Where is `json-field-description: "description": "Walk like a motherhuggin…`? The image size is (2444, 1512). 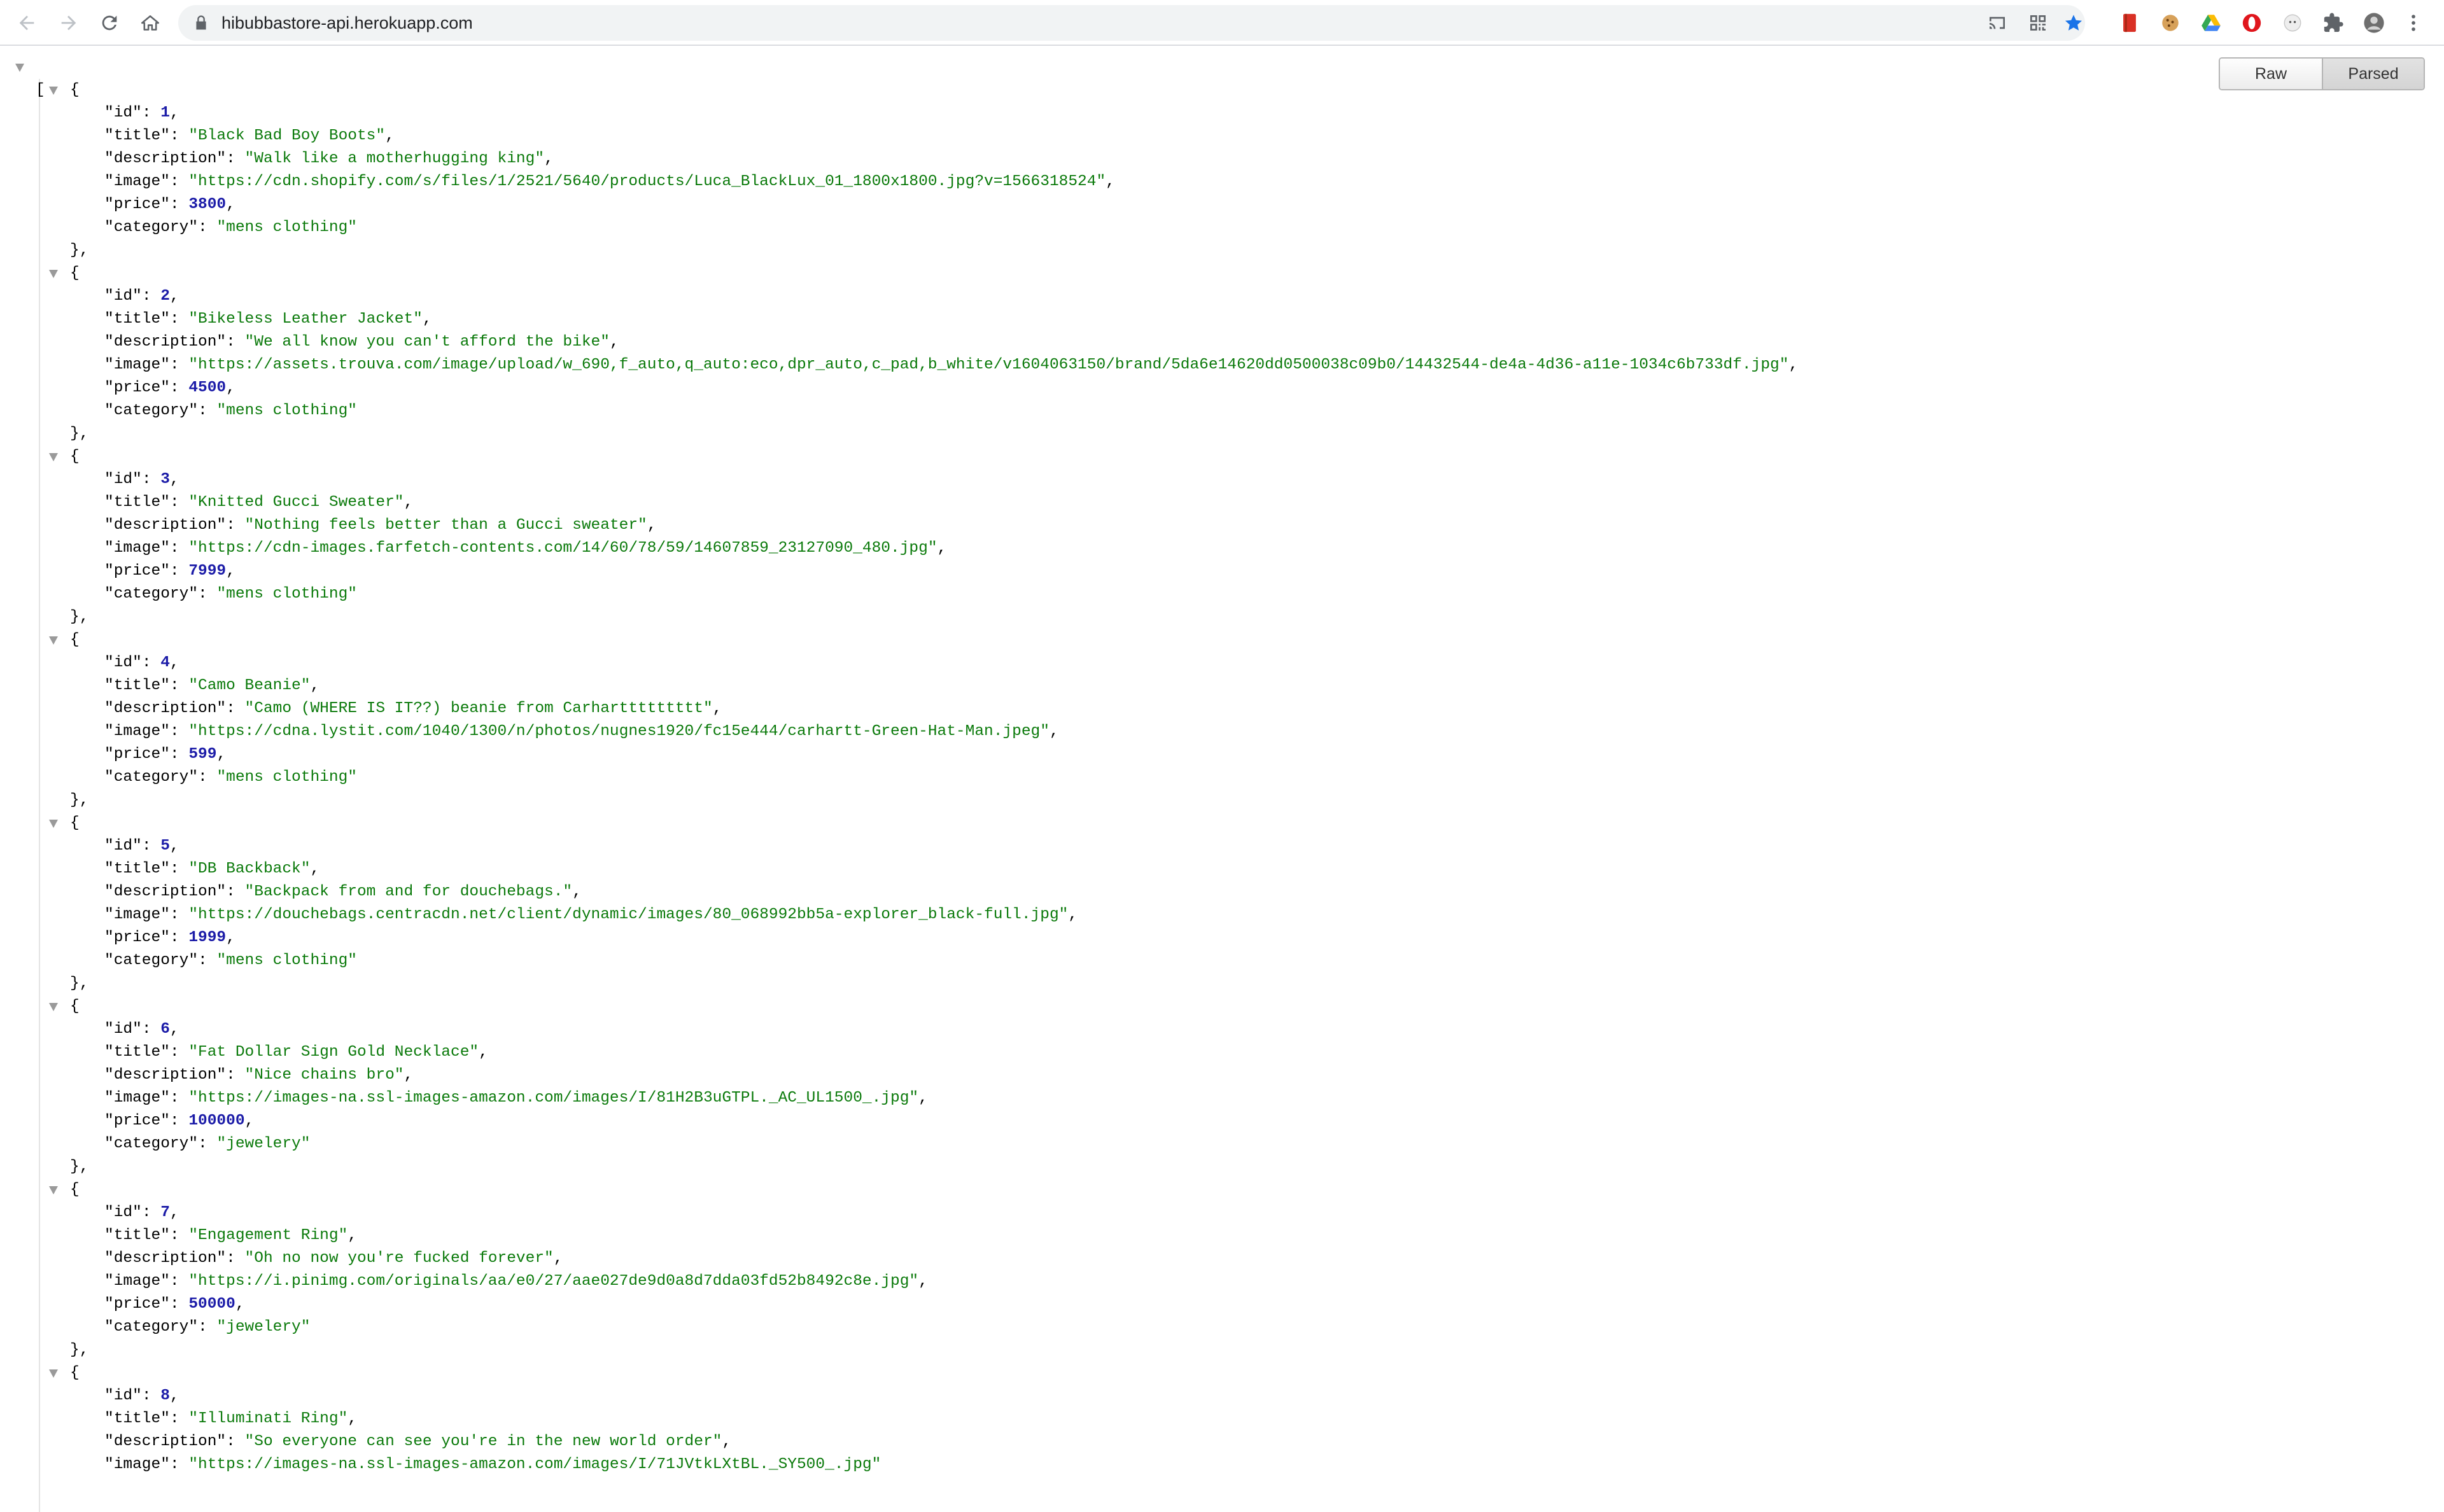 json-field-description: "description": "Walk like a motherhuggin… is located at coordinates (329, 158).